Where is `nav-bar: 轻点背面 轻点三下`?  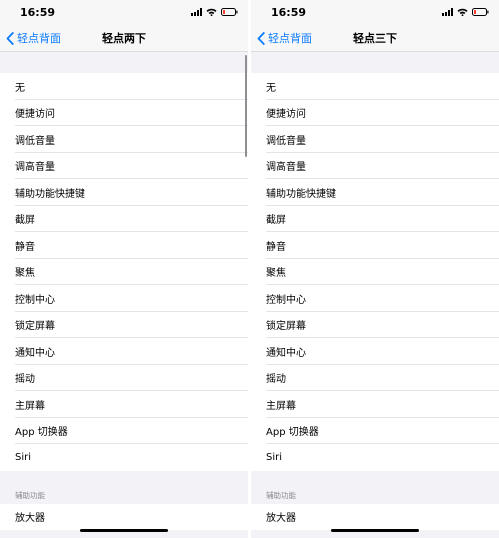
nav-bar: 轻点背面 轻点三下 is located at coordinates (375, 38).